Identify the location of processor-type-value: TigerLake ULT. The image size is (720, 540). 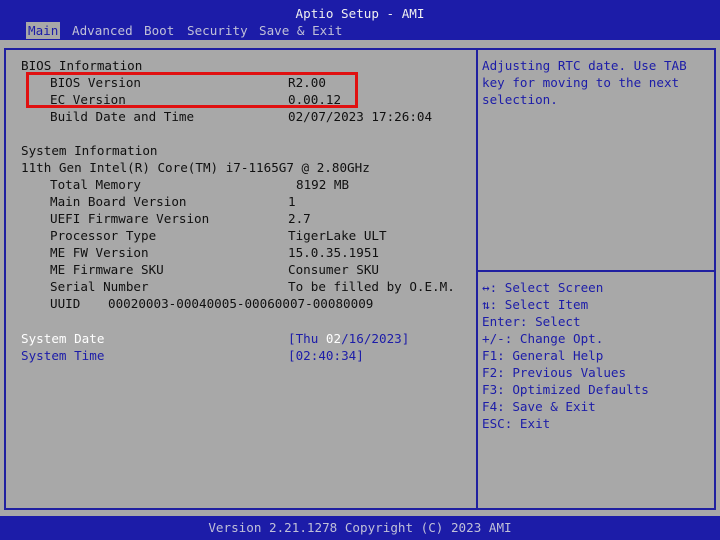
(337, 235).